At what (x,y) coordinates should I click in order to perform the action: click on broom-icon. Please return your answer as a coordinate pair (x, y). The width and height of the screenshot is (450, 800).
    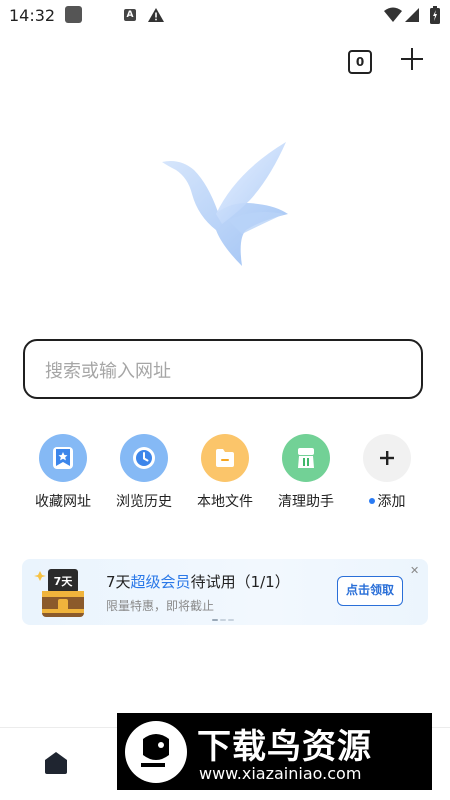
    Looking at the image, I should click on (306, 458).